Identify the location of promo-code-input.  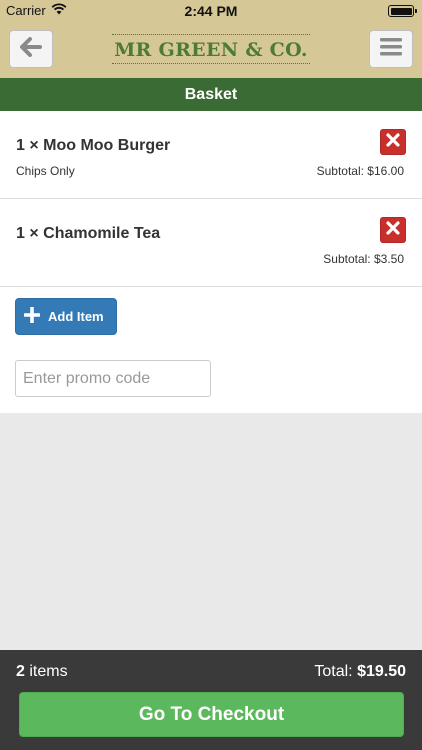
(113, 378).